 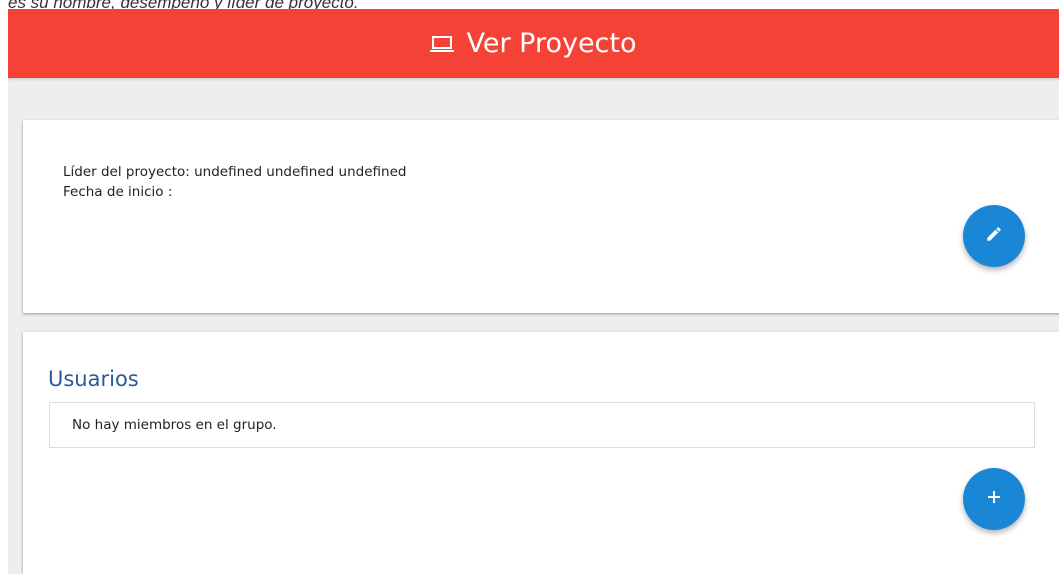 I want to click on laptop-icon, so click(x=442, y=44).